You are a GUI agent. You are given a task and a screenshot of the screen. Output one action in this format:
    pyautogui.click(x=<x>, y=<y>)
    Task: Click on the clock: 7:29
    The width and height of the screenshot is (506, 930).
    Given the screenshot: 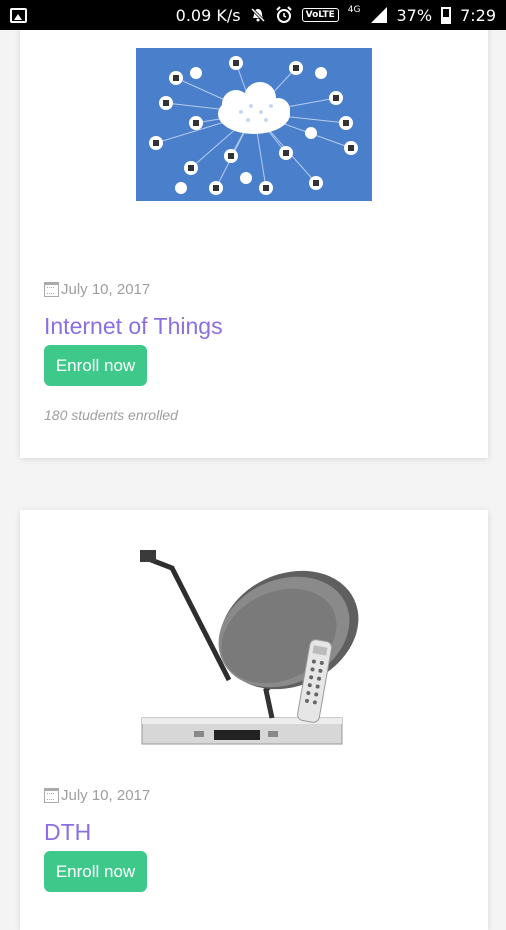 What is the action you would take?
    pyautogui.click(x=478, y=15)
    